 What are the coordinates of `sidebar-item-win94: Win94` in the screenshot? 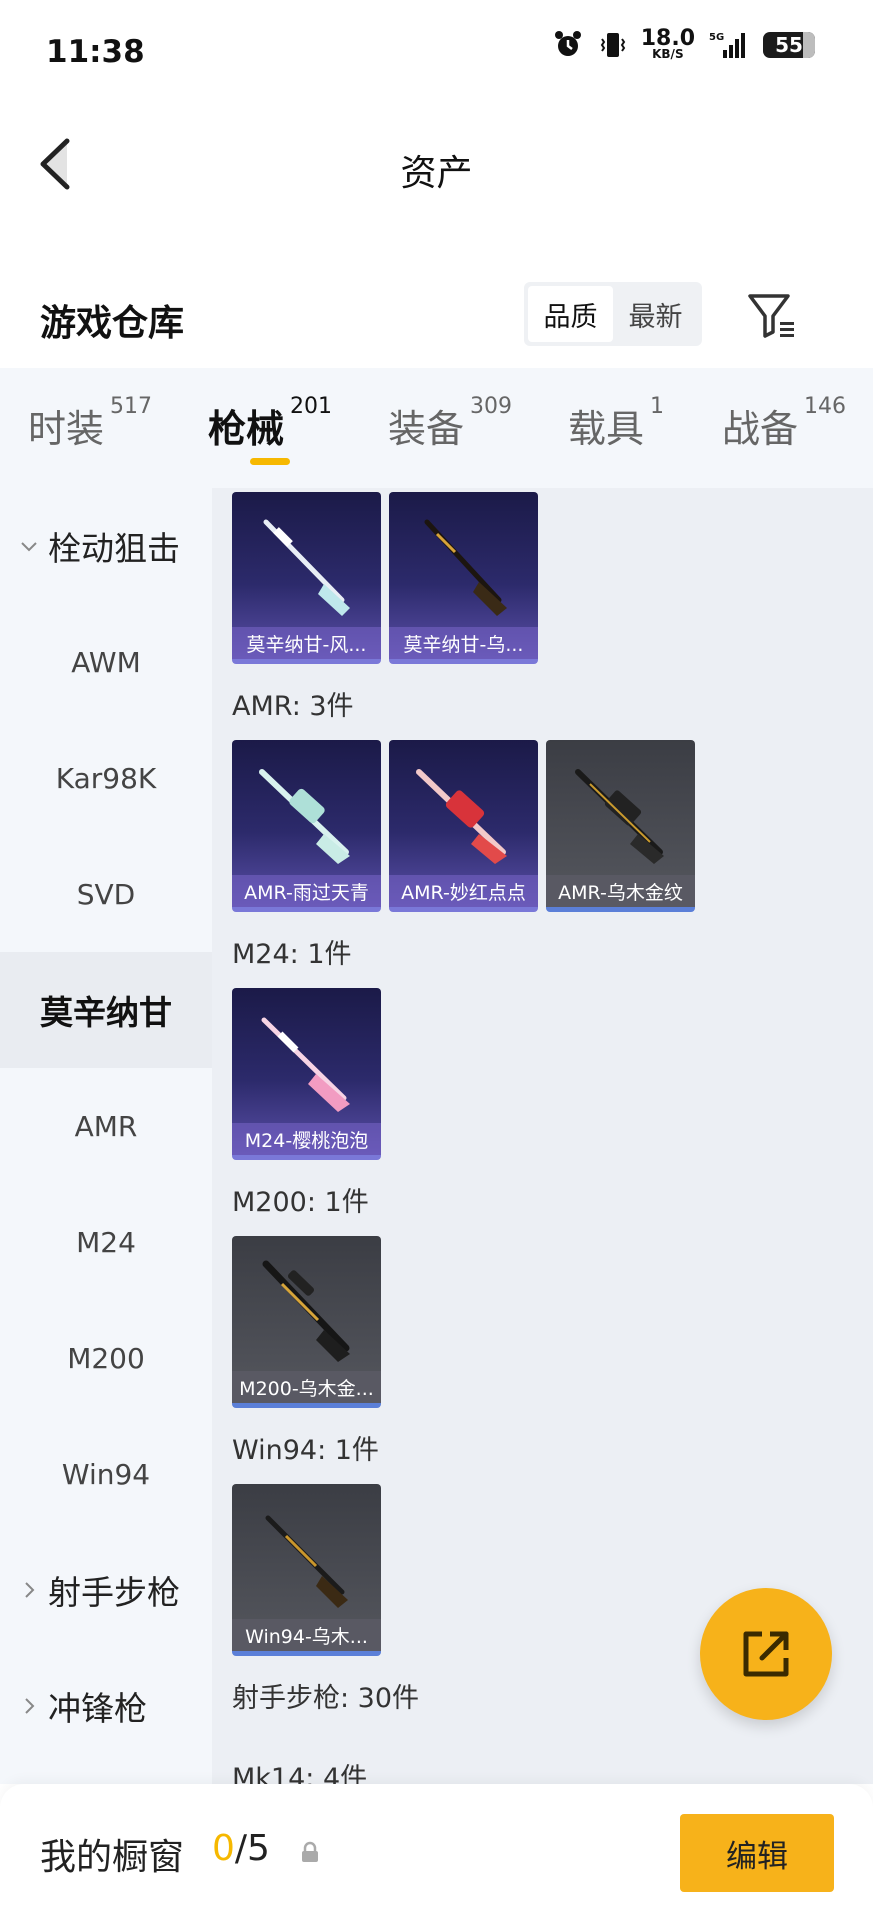 It's located at (106, 1474).